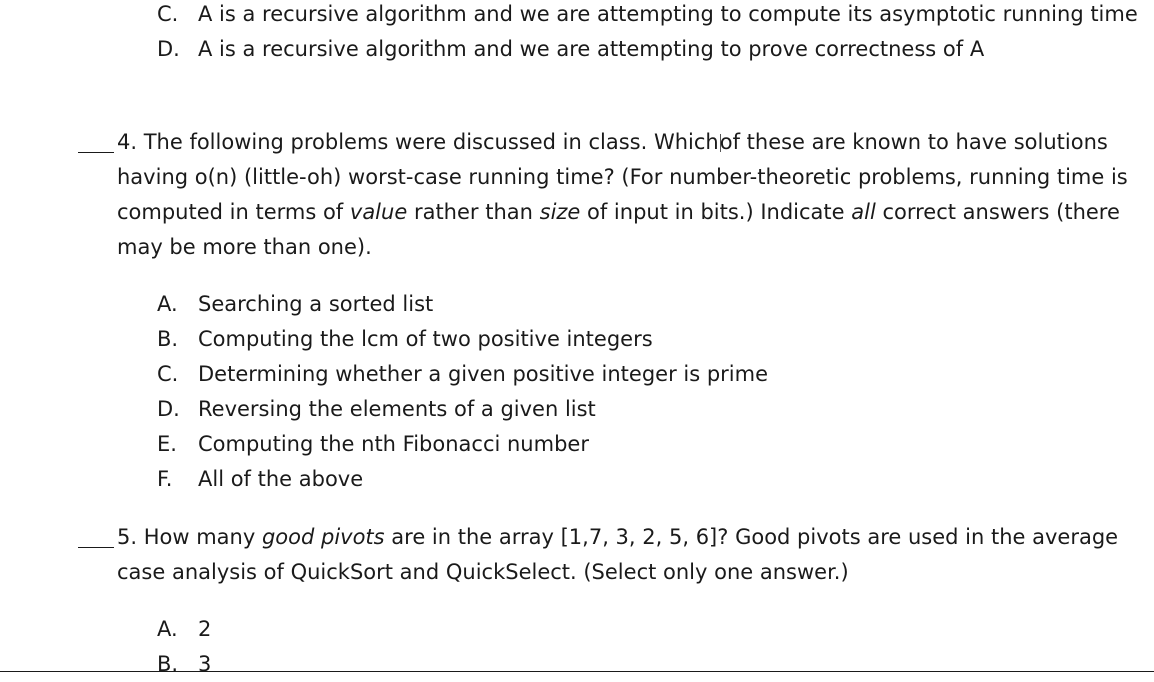  I want to click on option-text: 3, so click(205, 664).